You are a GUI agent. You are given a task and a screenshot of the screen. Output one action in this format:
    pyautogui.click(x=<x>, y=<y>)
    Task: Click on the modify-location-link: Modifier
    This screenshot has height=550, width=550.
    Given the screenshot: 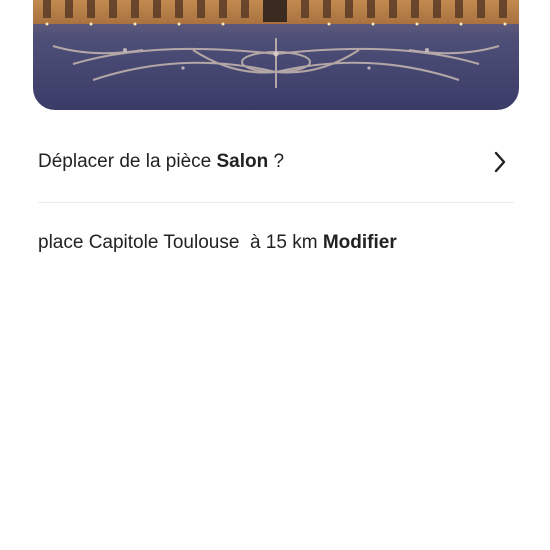 What is the action you would take?
    pyautogui.click(x=360, y=242)
    